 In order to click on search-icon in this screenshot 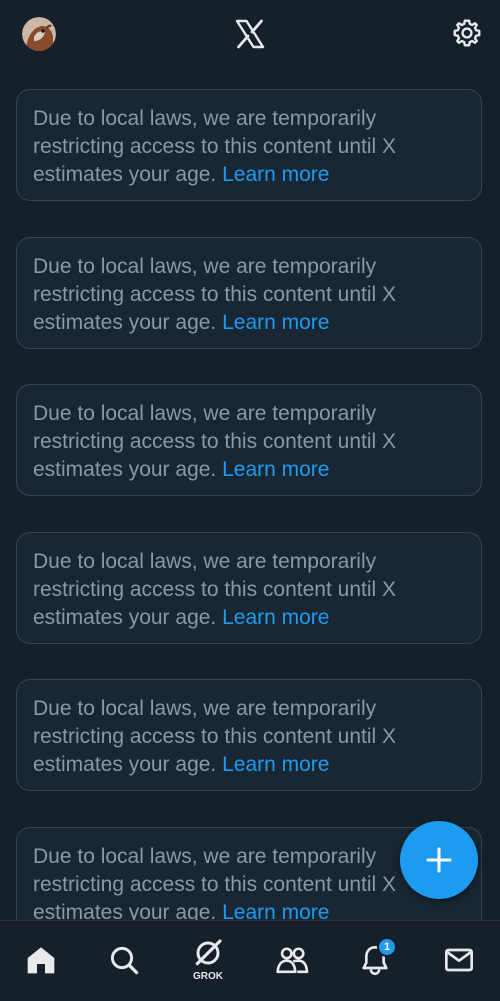, I will do `click(124, 960)`.